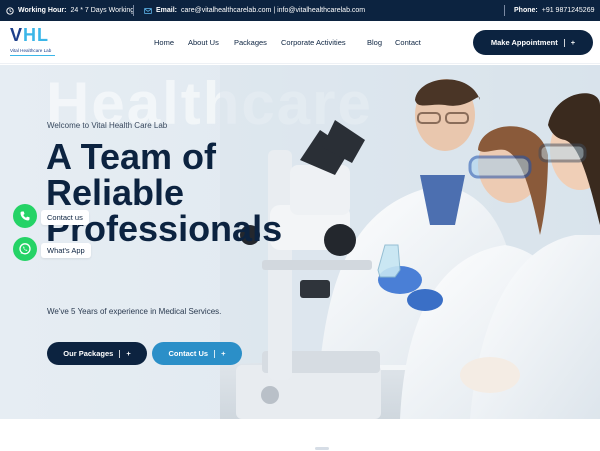  Describe the element at coordinates (300, 435) in the screenshot. I see `next-section-strip` at that location.